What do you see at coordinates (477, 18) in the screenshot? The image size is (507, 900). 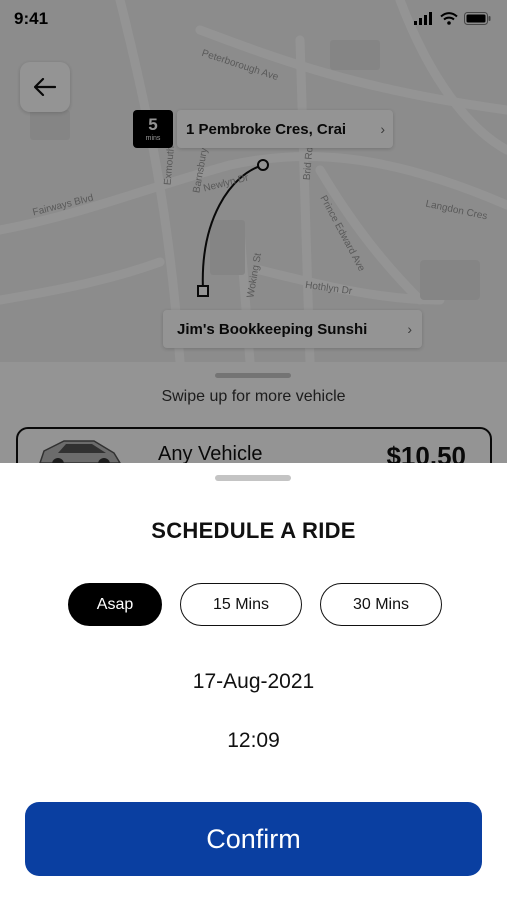 I see `battery-icon` at bounding box center [477, 18].